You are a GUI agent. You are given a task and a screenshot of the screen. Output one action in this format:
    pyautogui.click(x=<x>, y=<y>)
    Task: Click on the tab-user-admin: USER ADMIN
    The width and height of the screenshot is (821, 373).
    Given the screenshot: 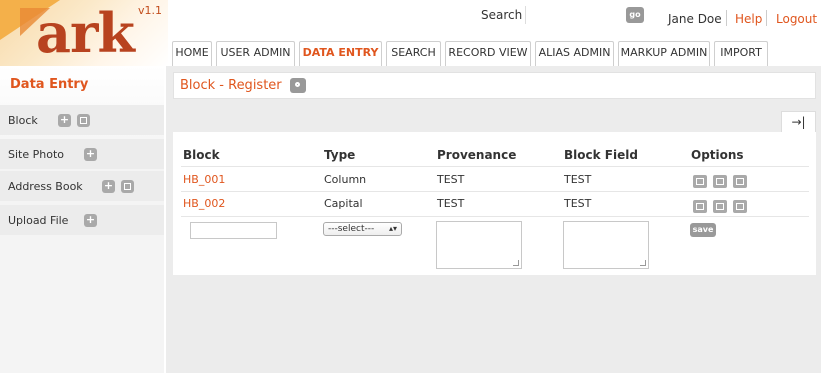 What is the action you would take?
    pyautogui.click(x=255, y=53)
    